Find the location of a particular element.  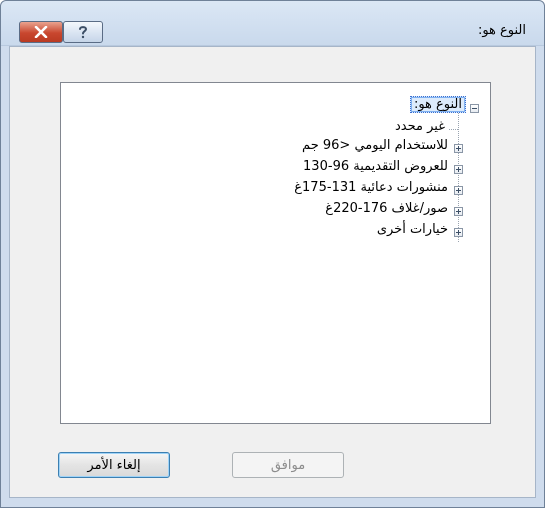

help-button is located at coordinates (83, 32).